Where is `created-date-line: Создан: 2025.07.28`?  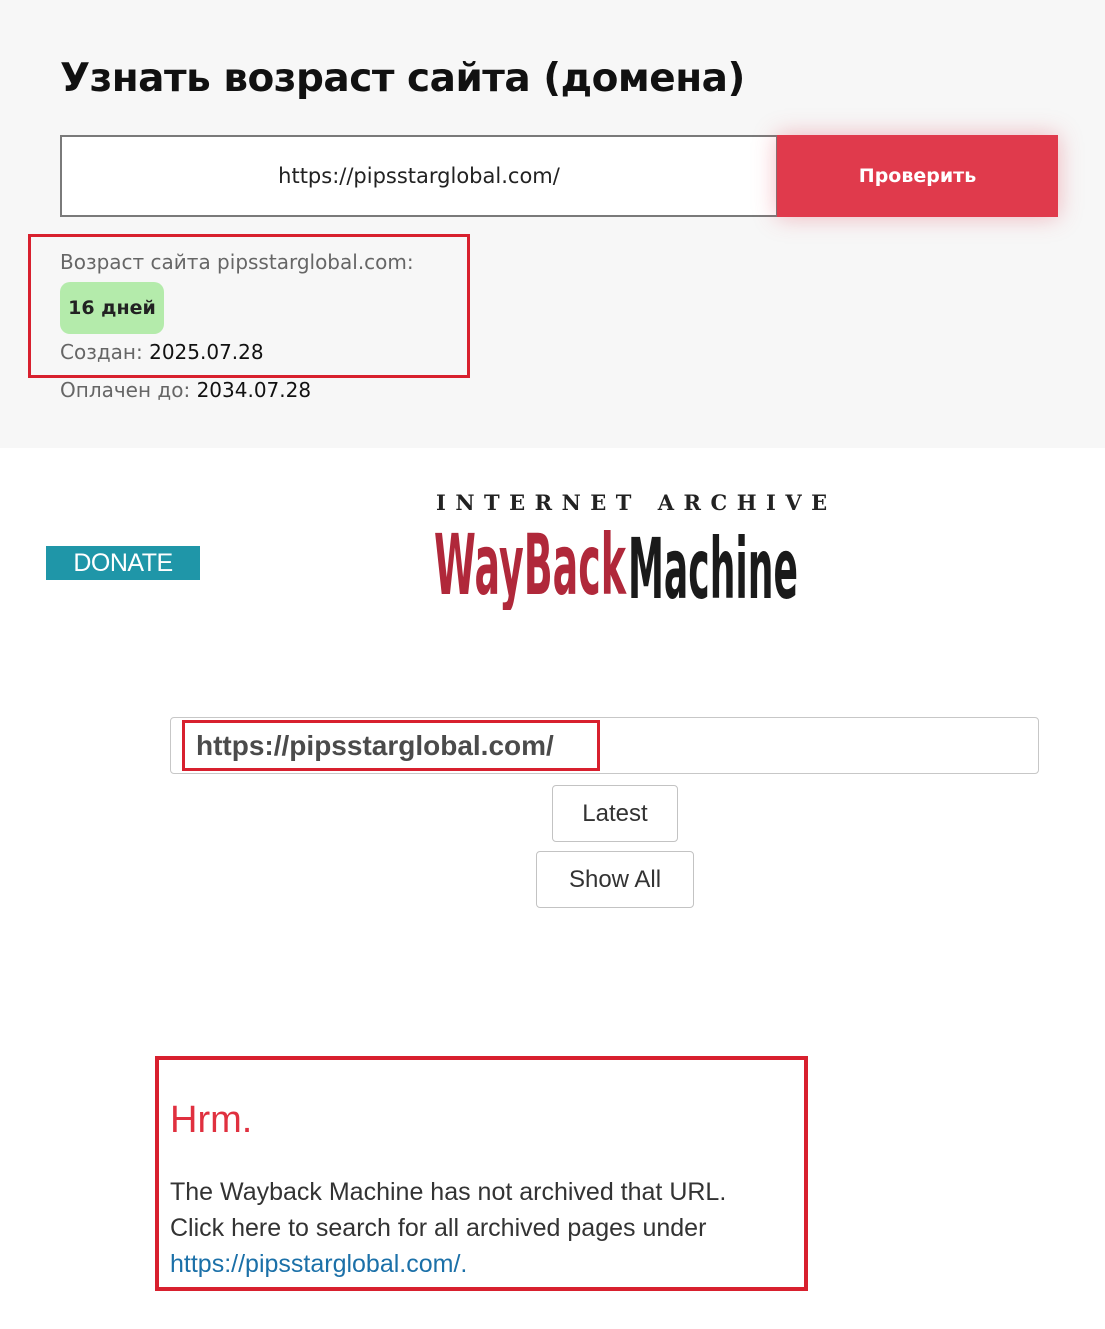
created-date-line: Создан: 2025.07.28 is located at coordinates (162, 352).